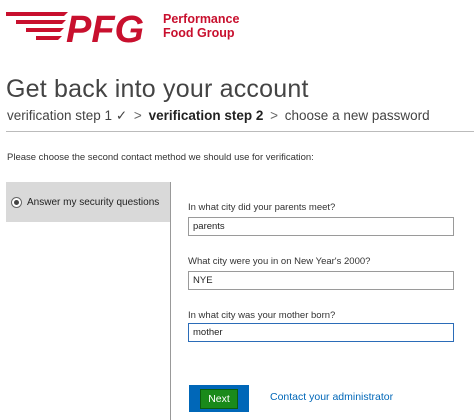 Image resolution: width=474 pixels, height=420 pixels. Describe the element at coordinates (206, 115) in the screenshot. I see `step-2-label: verification step 2` at that location.